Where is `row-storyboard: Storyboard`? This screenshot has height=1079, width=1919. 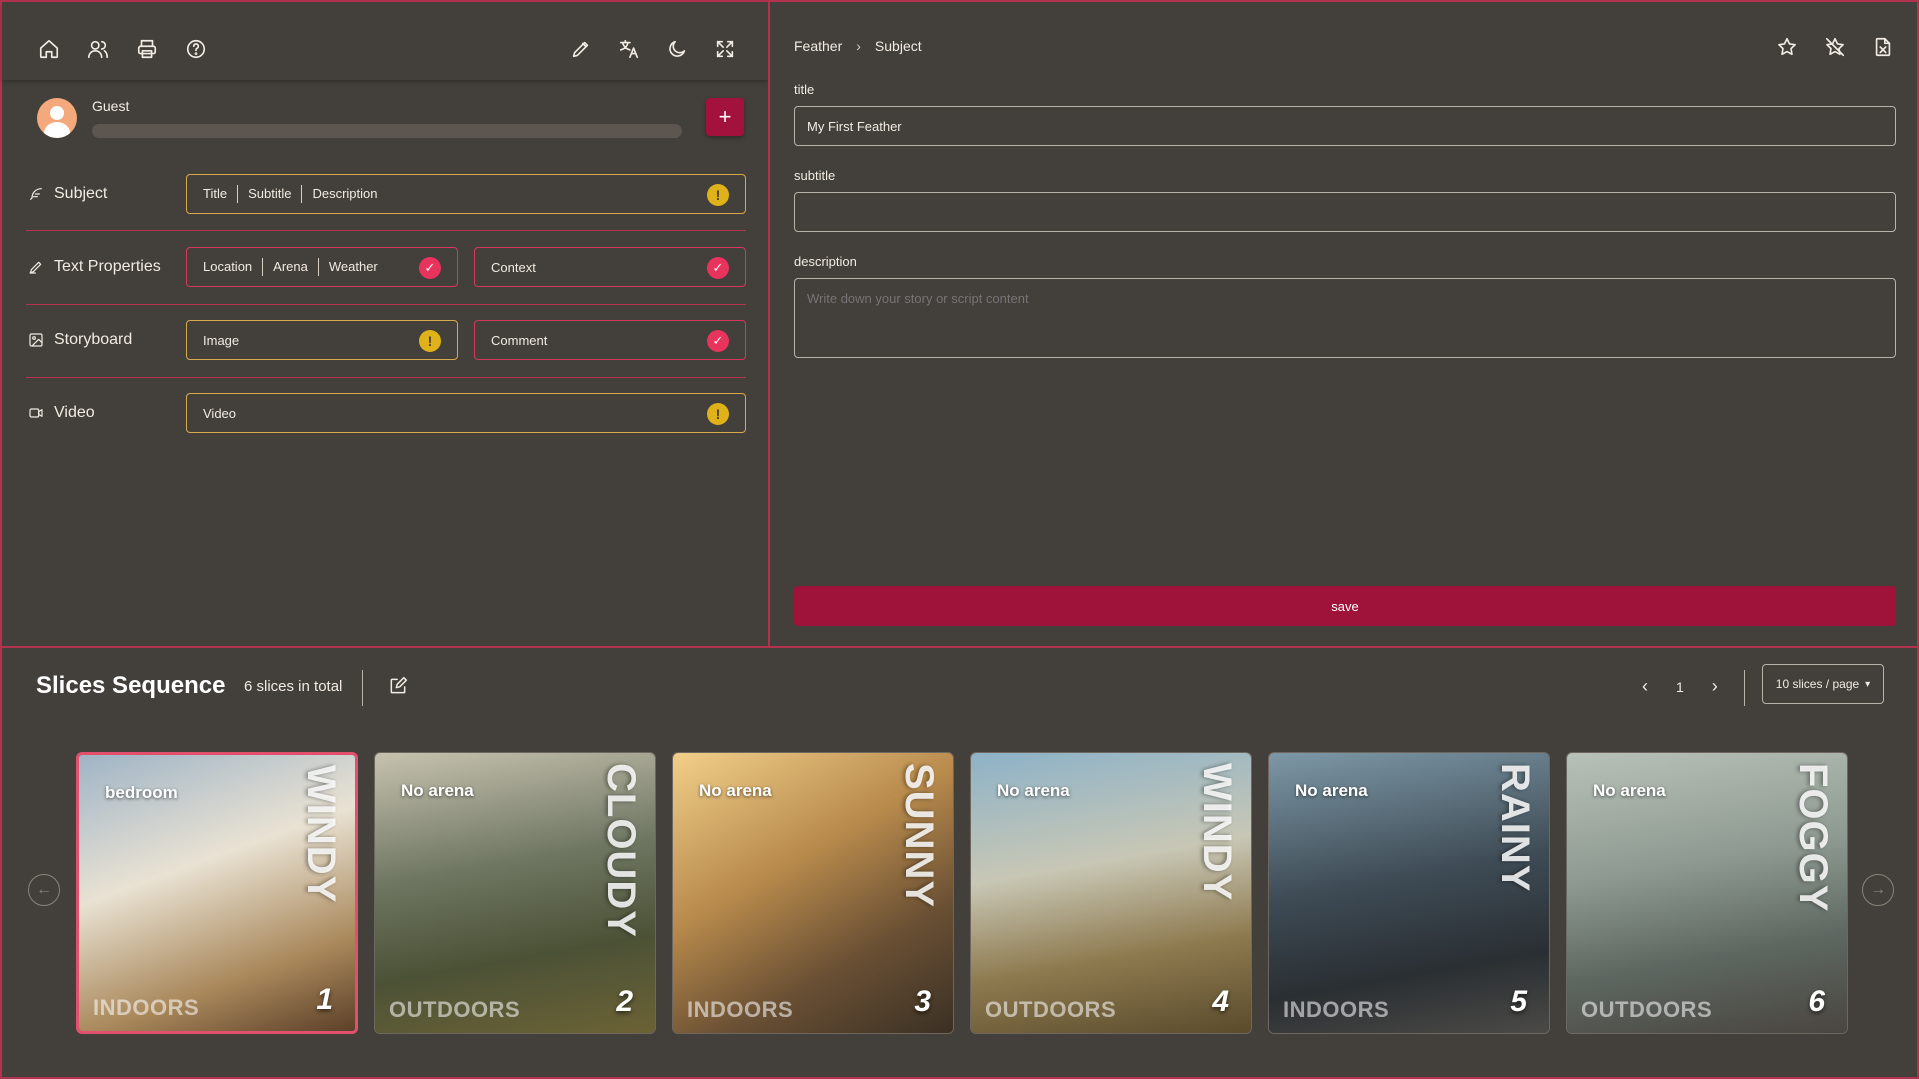
row-storyboard: Storyboard is located at coordinates (80, 340).